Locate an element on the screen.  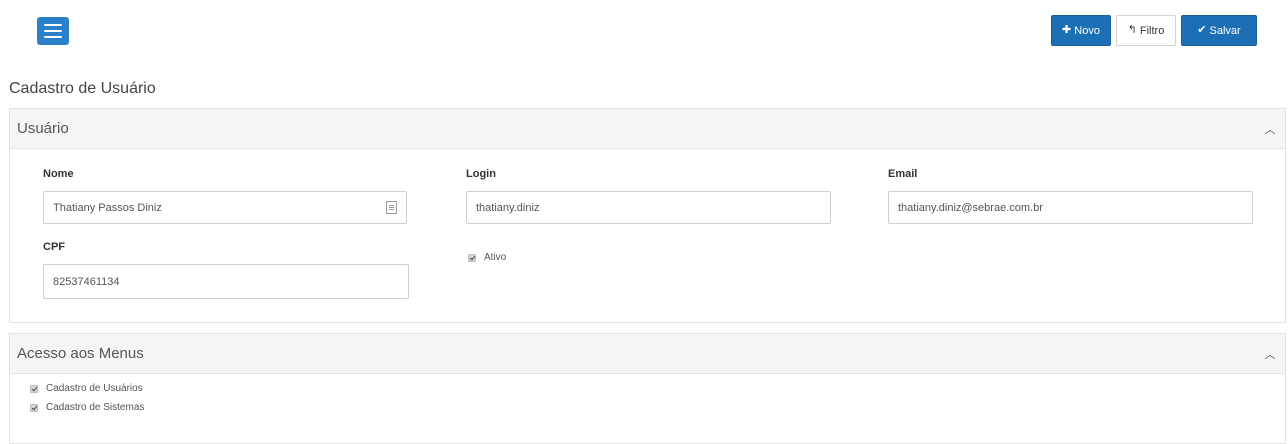
new-button: ✚ Novo is located at coordinates (1081, 30).